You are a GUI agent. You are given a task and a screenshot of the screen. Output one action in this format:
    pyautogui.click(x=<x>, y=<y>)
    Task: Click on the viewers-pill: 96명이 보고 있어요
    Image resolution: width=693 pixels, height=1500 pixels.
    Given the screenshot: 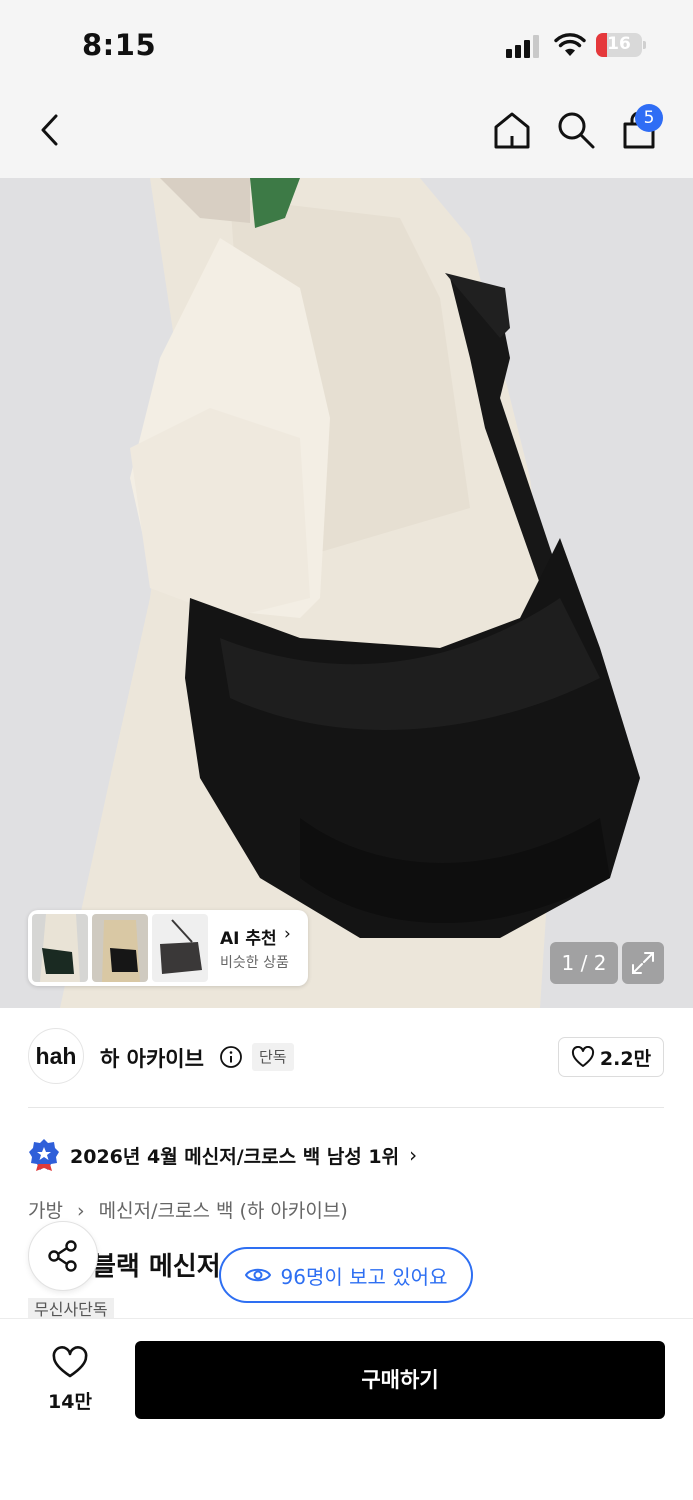 What is the action you would take?
    pyautogui.click(x=346, y=1275)
    